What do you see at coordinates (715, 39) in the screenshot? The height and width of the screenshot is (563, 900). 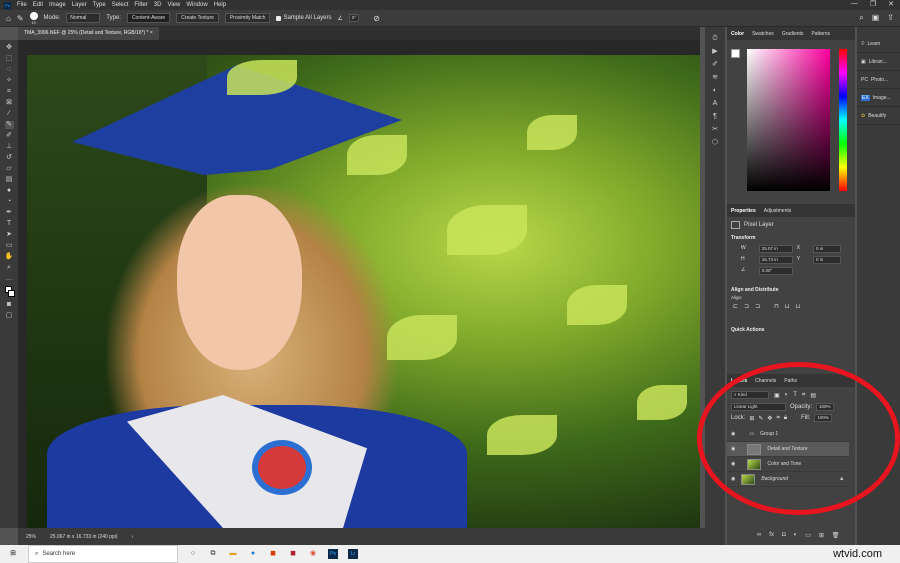 I see `history-icon: ⏱` at bounding box center [715, 39].